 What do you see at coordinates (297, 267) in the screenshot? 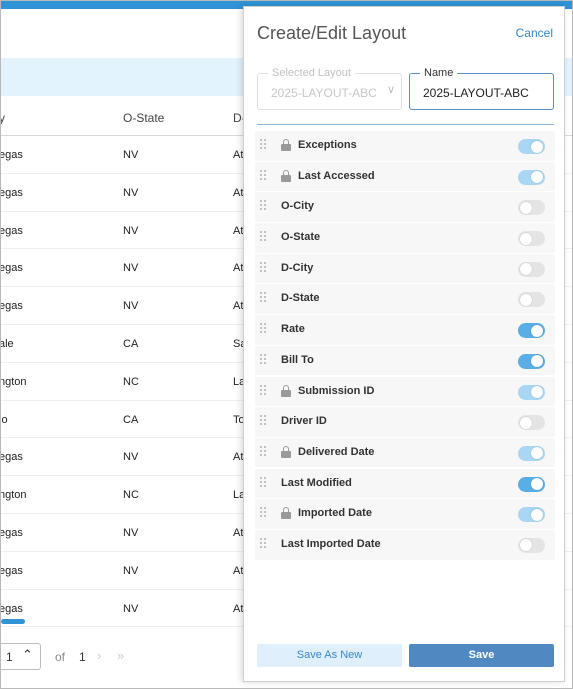
I see `layout-field-label: D-City` at bounding box center [297, 267].